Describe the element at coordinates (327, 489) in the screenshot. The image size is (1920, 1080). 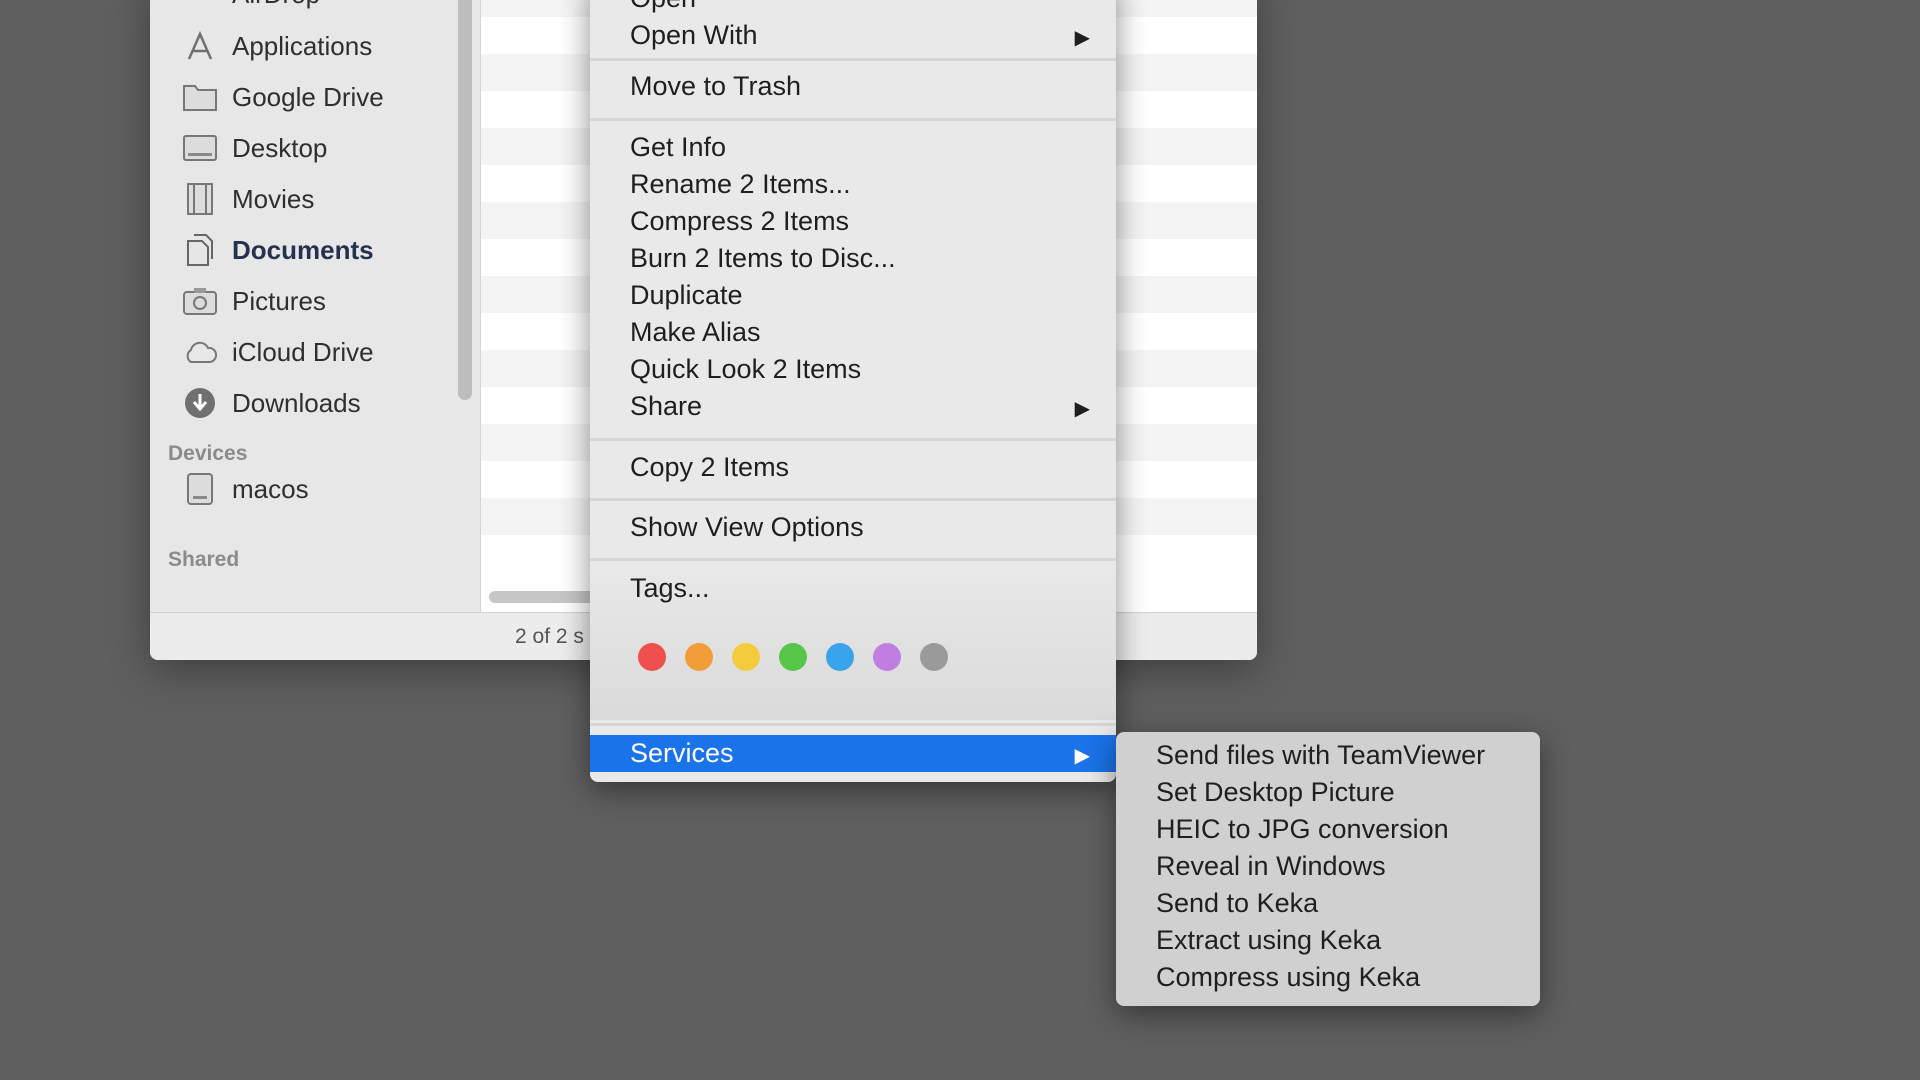
I see `sidebar-item-macos: macos` at that location.